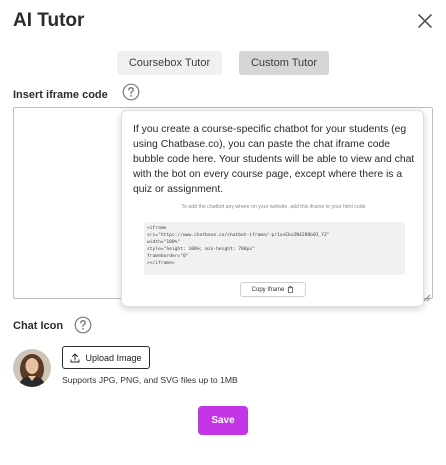 The width and height of the screenshot is (446, 465). Describe the element at coordinates (425, 21) in the screenshot. I see `close-icon` at that location.